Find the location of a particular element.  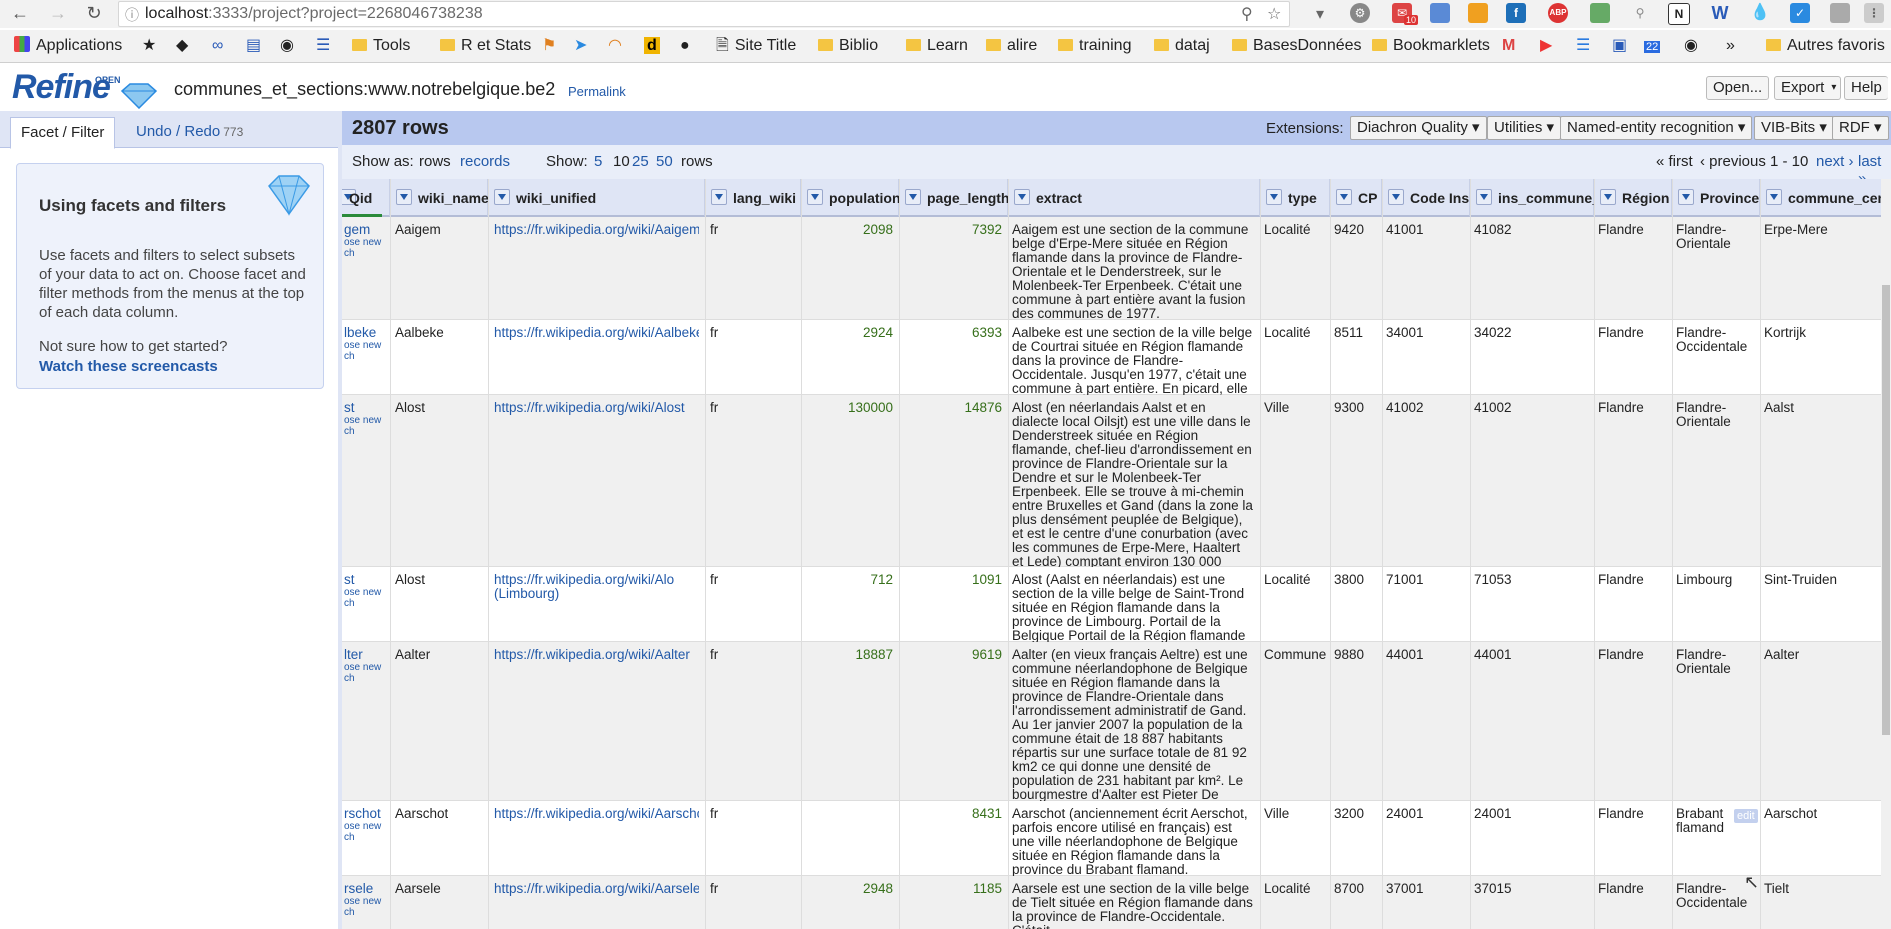

reload-icon: ↻ is located at coordinates (94, 13).